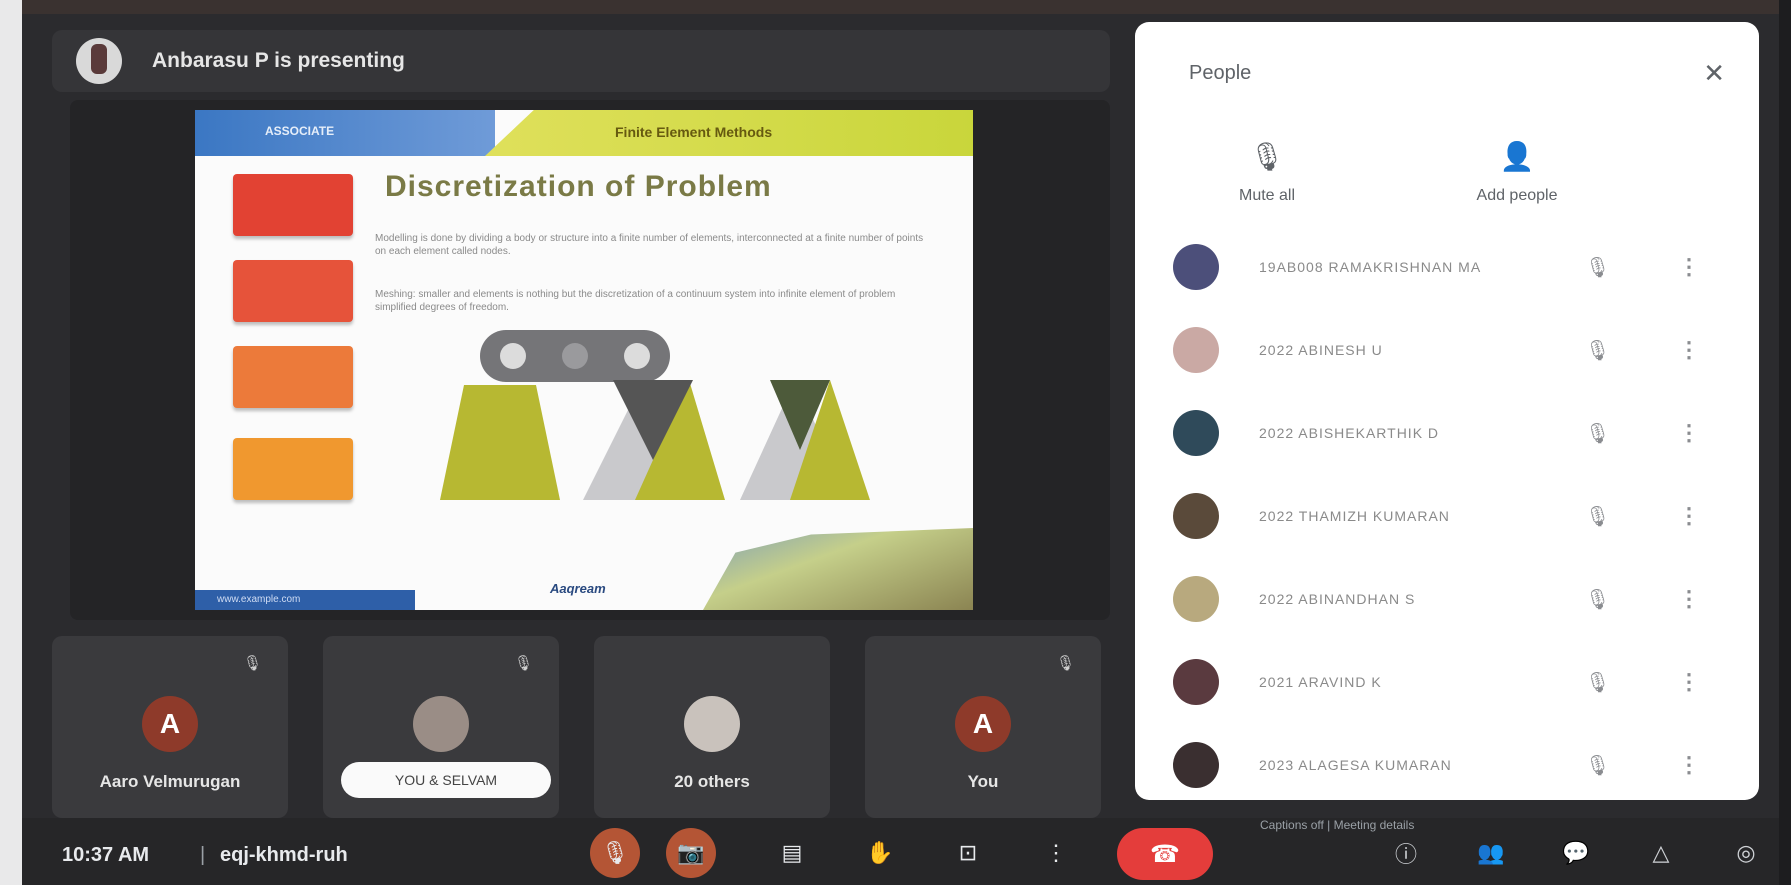 This screenshot has width=1791, height=885. I want to click on list-item: 2021 ARAVIND K 🎙 ⋮, so click(1447, 682).